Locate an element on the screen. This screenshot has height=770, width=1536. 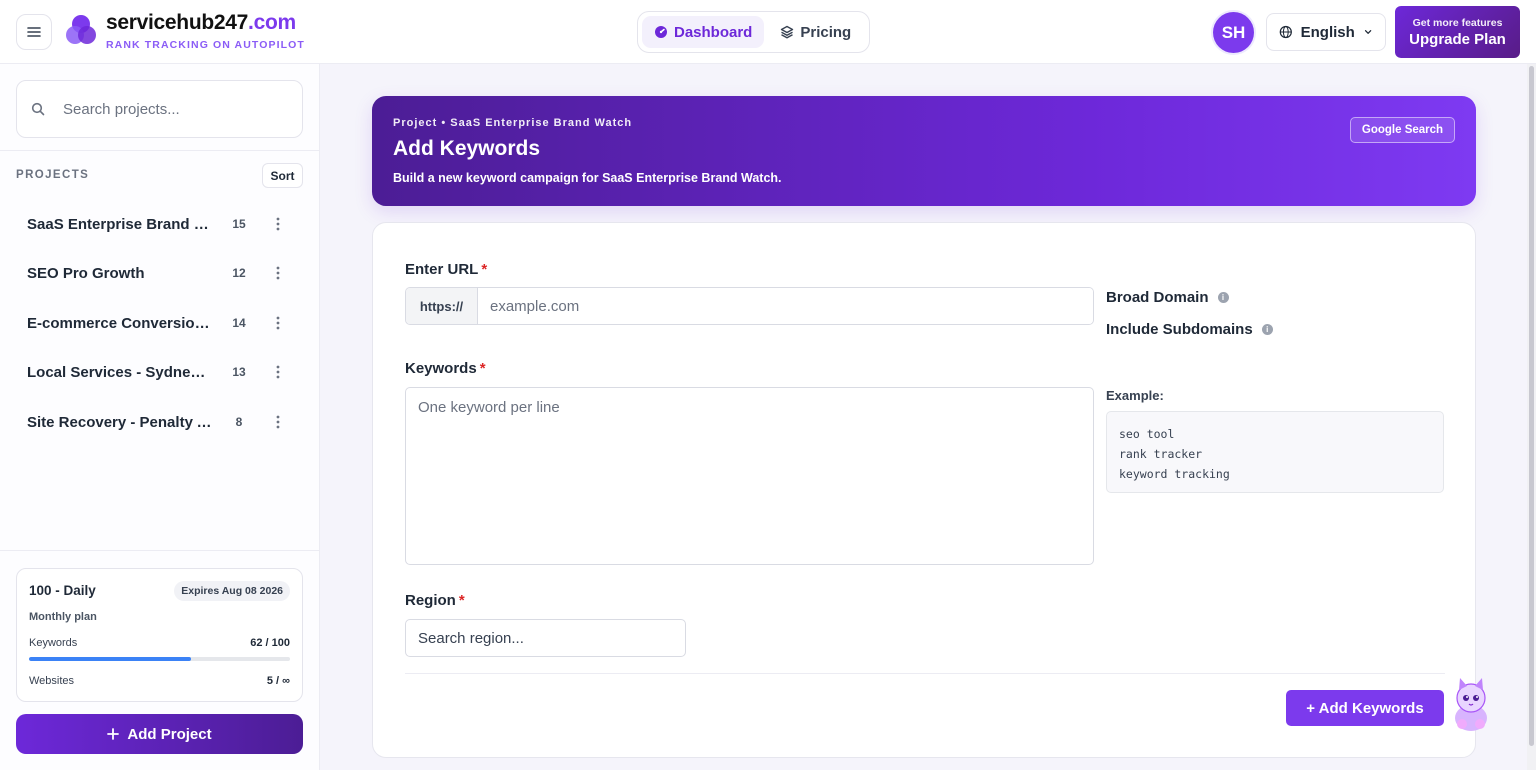
url-input is located at coordinates (785, 306).